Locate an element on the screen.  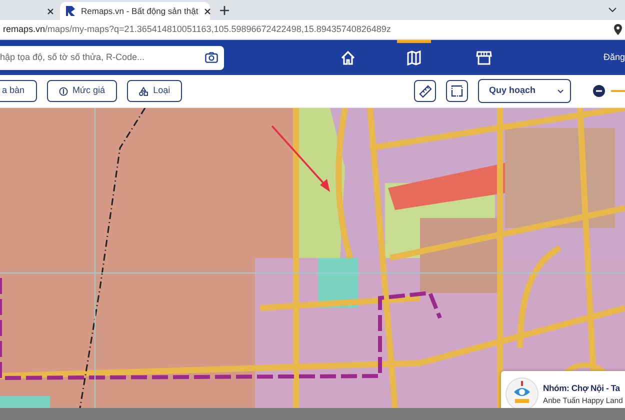
select-area-button is located at coordinates (457, 91).